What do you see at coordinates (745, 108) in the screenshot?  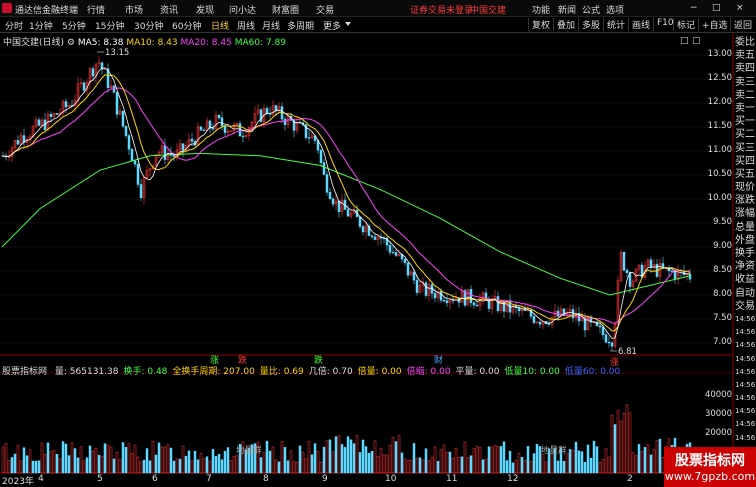 I see `side-panel-item: 卖一` at bounding box center [745, 108].